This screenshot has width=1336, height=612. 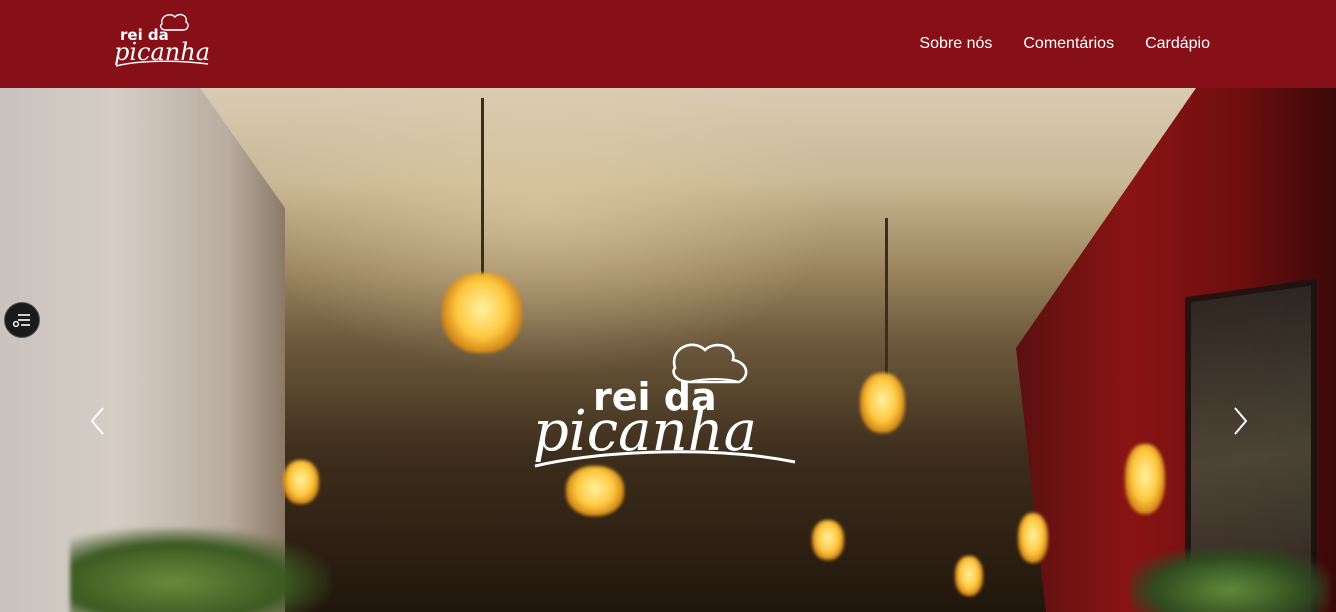 I want to click on chevron-right-icon, so click(x=1241, y=421).